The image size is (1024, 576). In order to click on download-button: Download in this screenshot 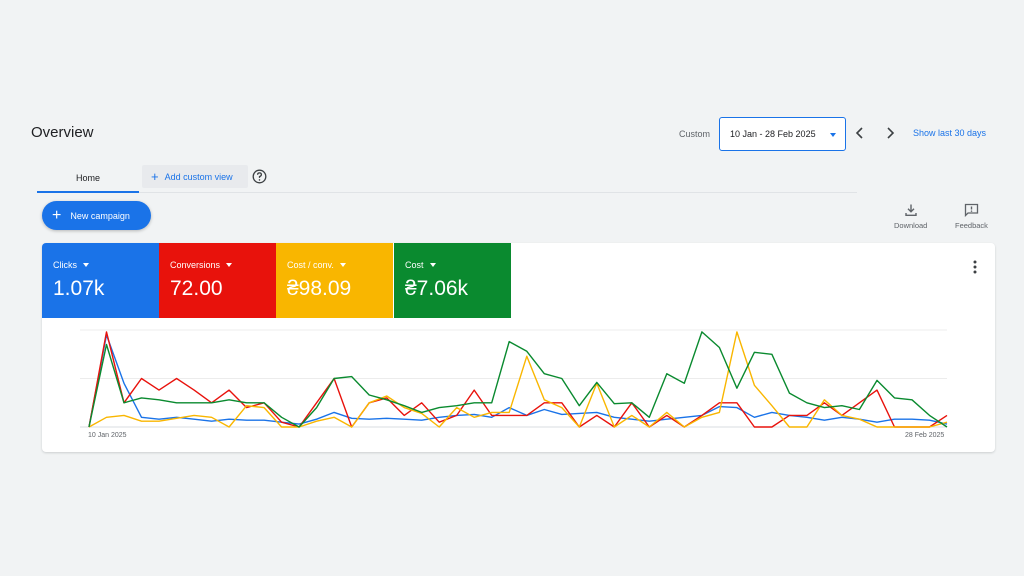, I will do `click(910, 216)`.